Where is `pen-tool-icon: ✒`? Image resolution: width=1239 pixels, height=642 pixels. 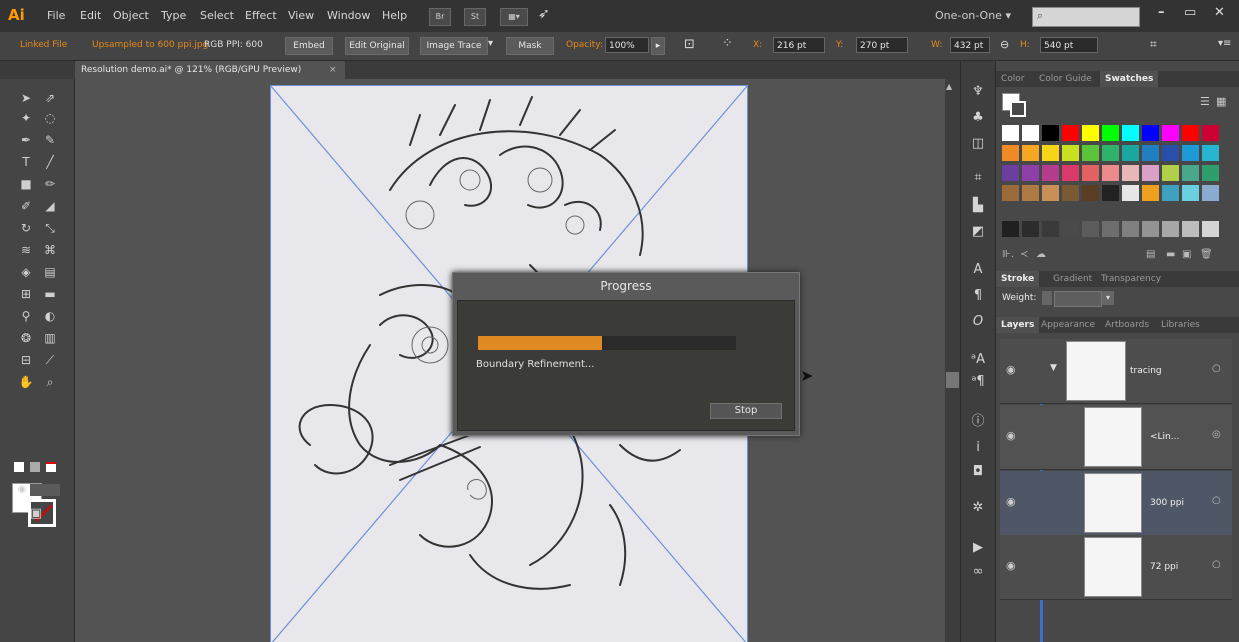 pen-tool-icon: ✒ is located at coordinates (26, 140).